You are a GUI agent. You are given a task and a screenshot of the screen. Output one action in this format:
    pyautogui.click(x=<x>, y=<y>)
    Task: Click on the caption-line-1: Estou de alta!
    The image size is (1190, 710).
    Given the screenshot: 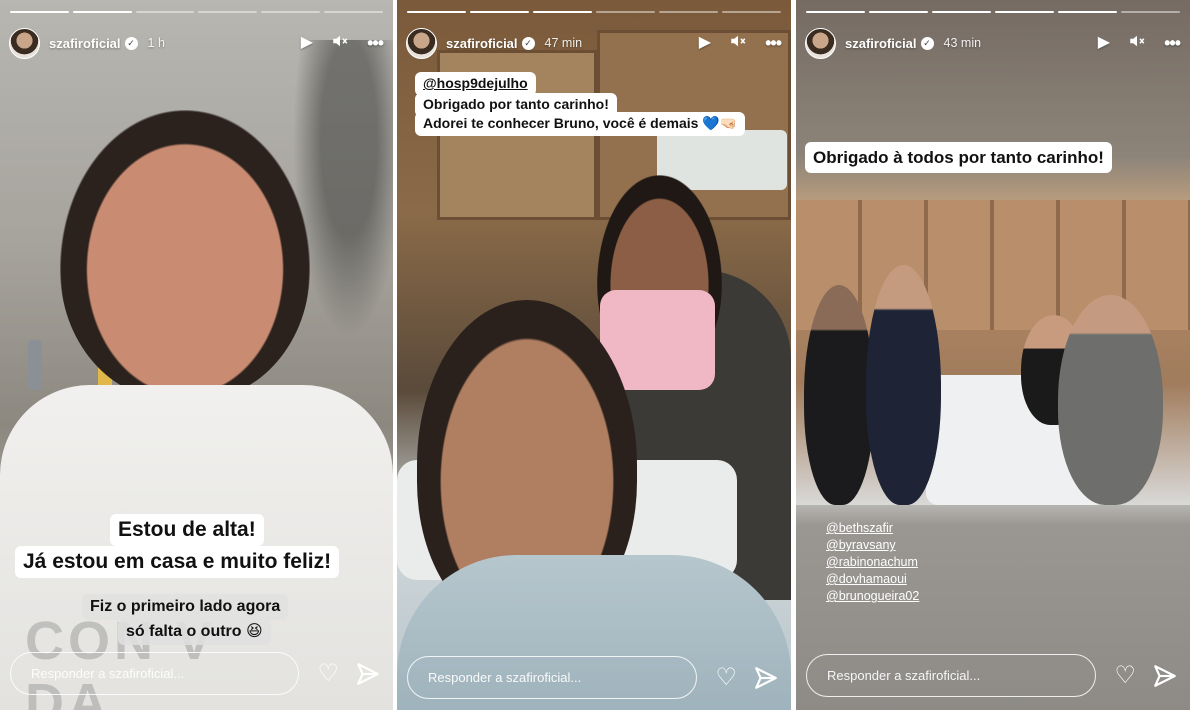 What is the action you would take?
    pyautogui.click(x=187, y=530)
    